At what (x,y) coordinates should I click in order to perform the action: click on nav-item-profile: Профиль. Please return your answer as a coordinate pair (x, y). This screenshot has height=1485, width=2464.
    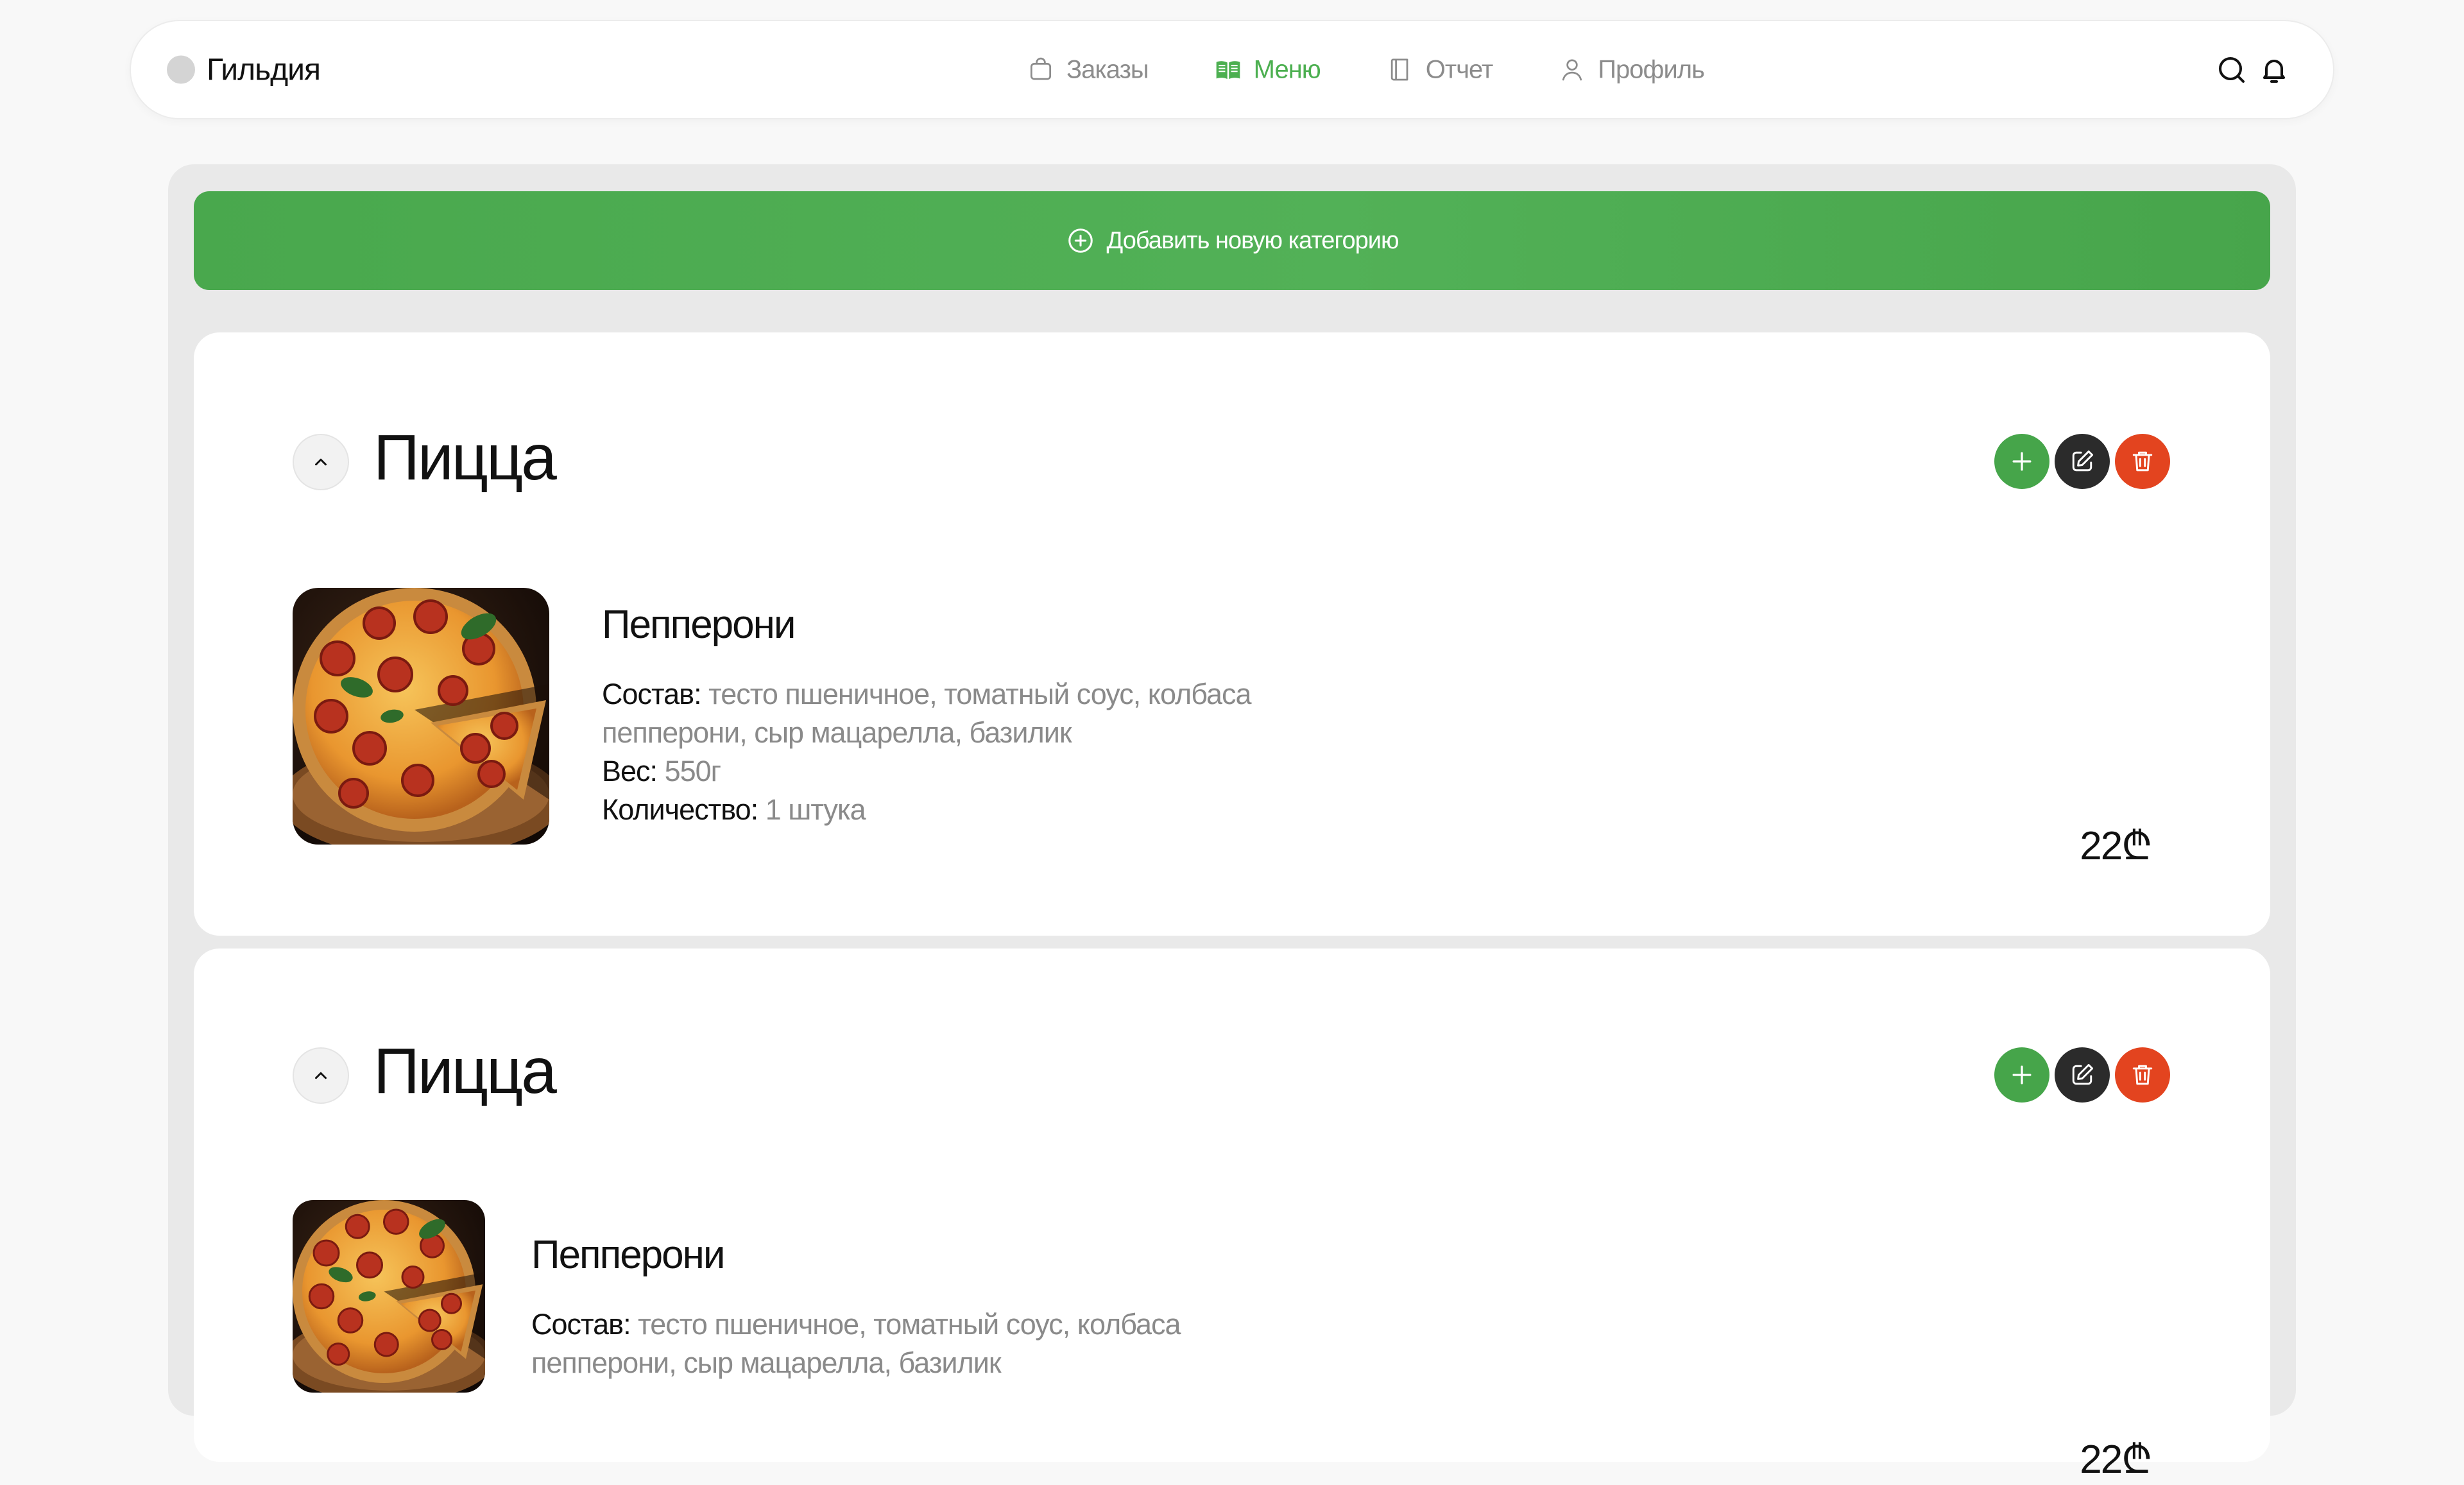
    Looking at the image, I should click on (1632, 69).